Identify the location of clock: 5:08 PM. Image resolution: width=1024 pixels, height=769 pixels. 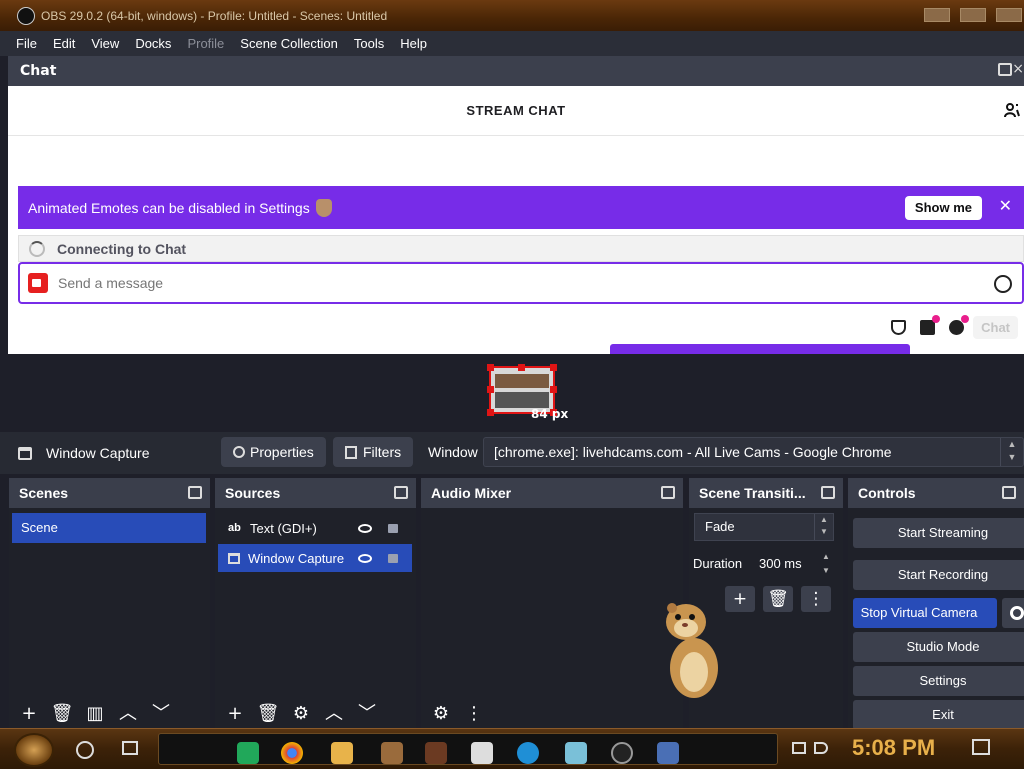
(893, 748).